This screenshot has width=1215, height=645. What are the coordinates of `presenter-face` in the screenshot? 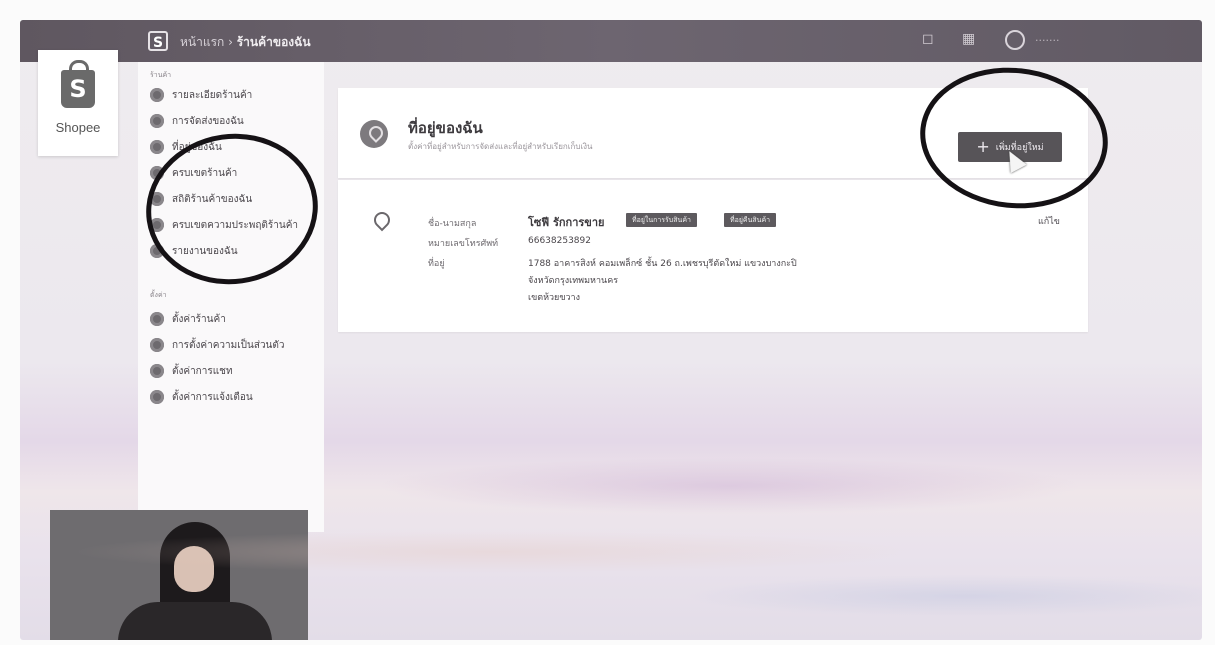 It's located at (194, 569).